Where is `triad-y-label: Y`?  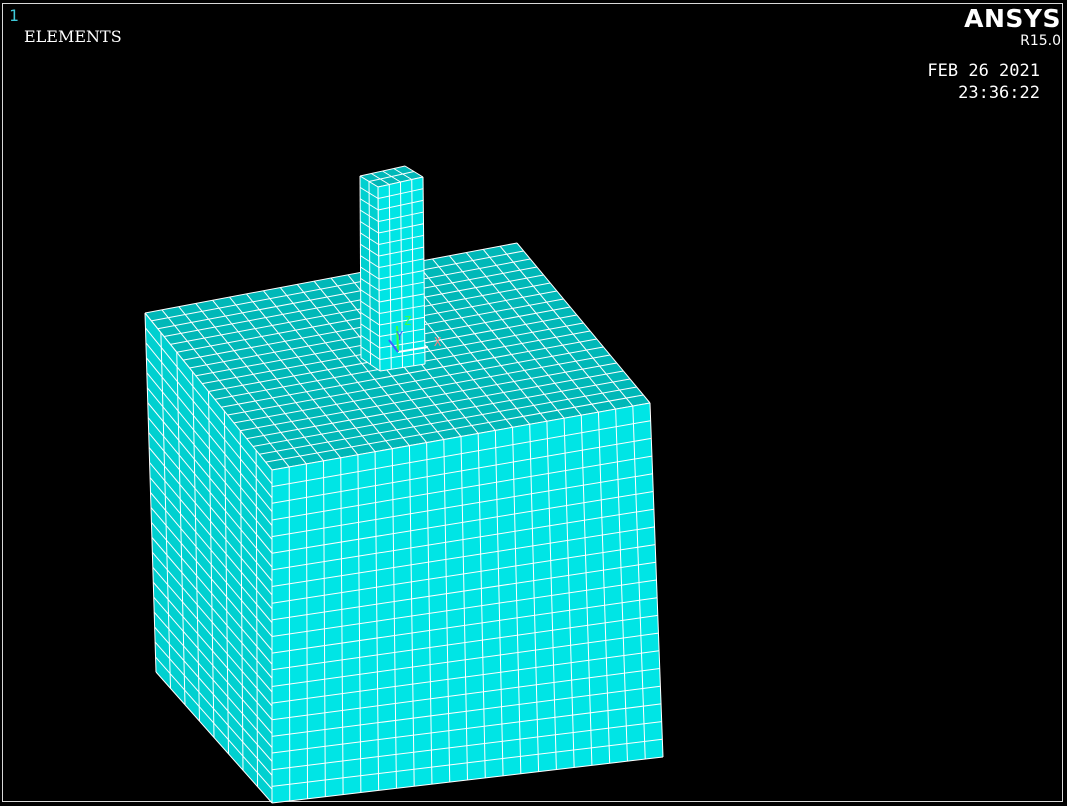
triad-y-label: Y is located at coordinates (400, 336).